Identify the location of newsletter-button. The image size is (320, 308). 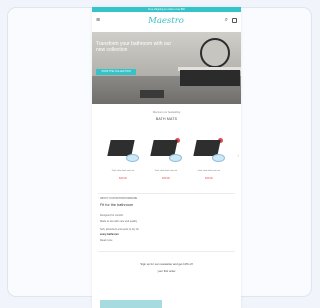
(131, 304).